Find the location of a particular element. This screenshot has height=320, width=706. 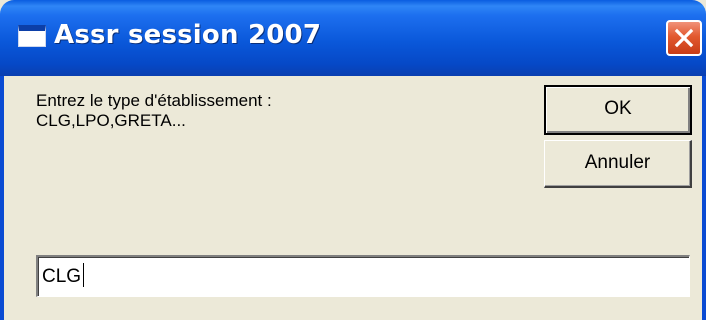

window-frame-right is located at coordinates (704, 198).